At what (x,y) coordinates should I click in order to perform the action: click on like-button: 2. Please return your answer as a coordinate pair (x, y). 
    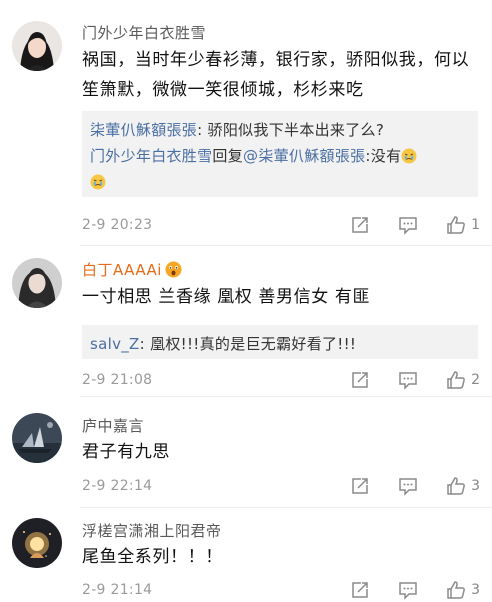
    Looking at the image, I should click on (462, 380).